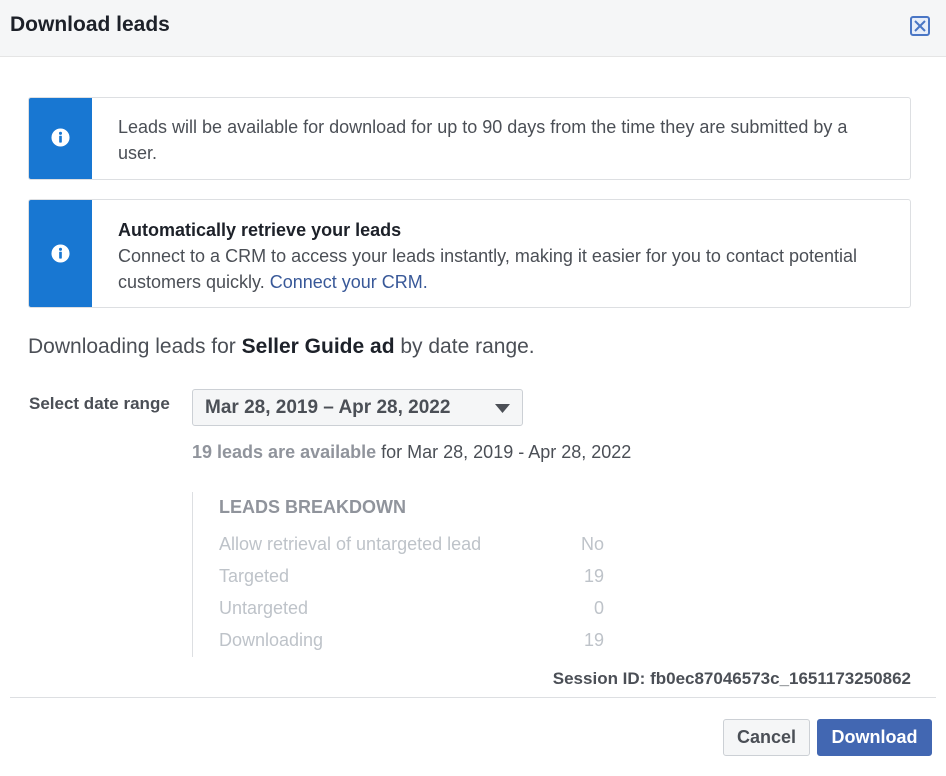  What do you see at coordinates (99, 403) in the screenshot?
I see `date-range-label: Select date range` at bounding box center [99, 403].